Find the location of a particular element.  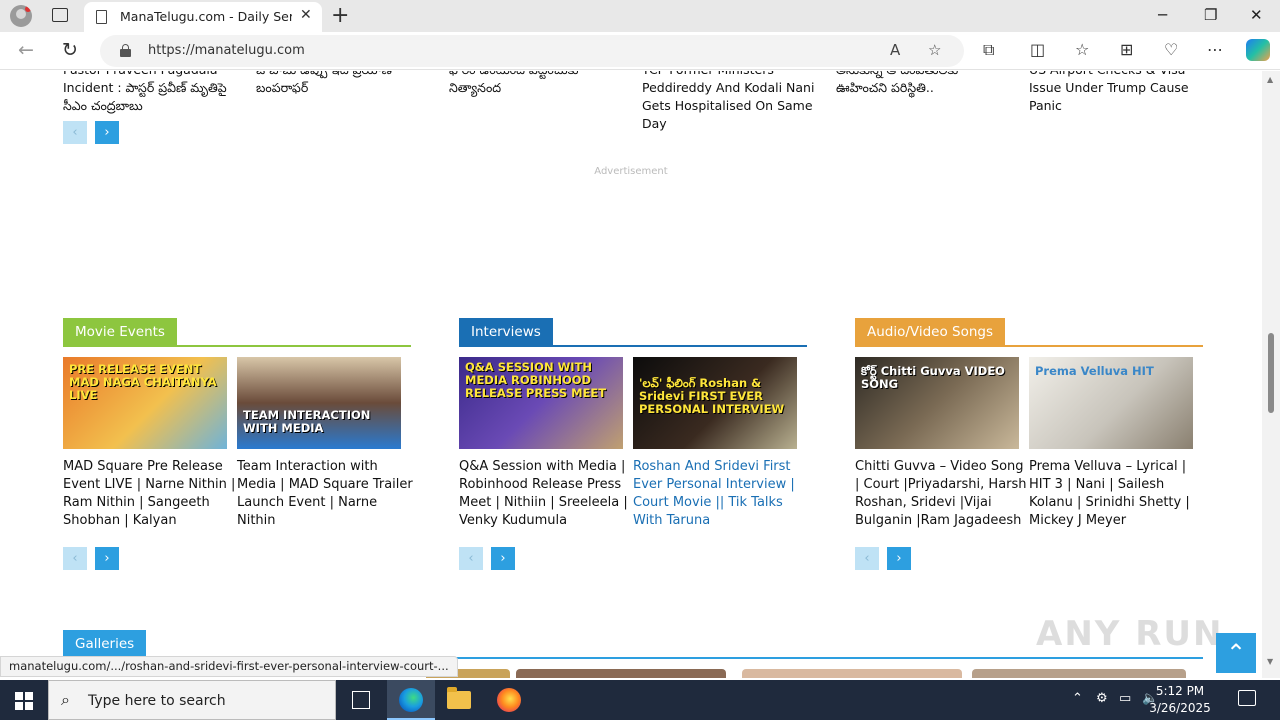

audio-video-songs-rule is located at coordinates (1029, 346).